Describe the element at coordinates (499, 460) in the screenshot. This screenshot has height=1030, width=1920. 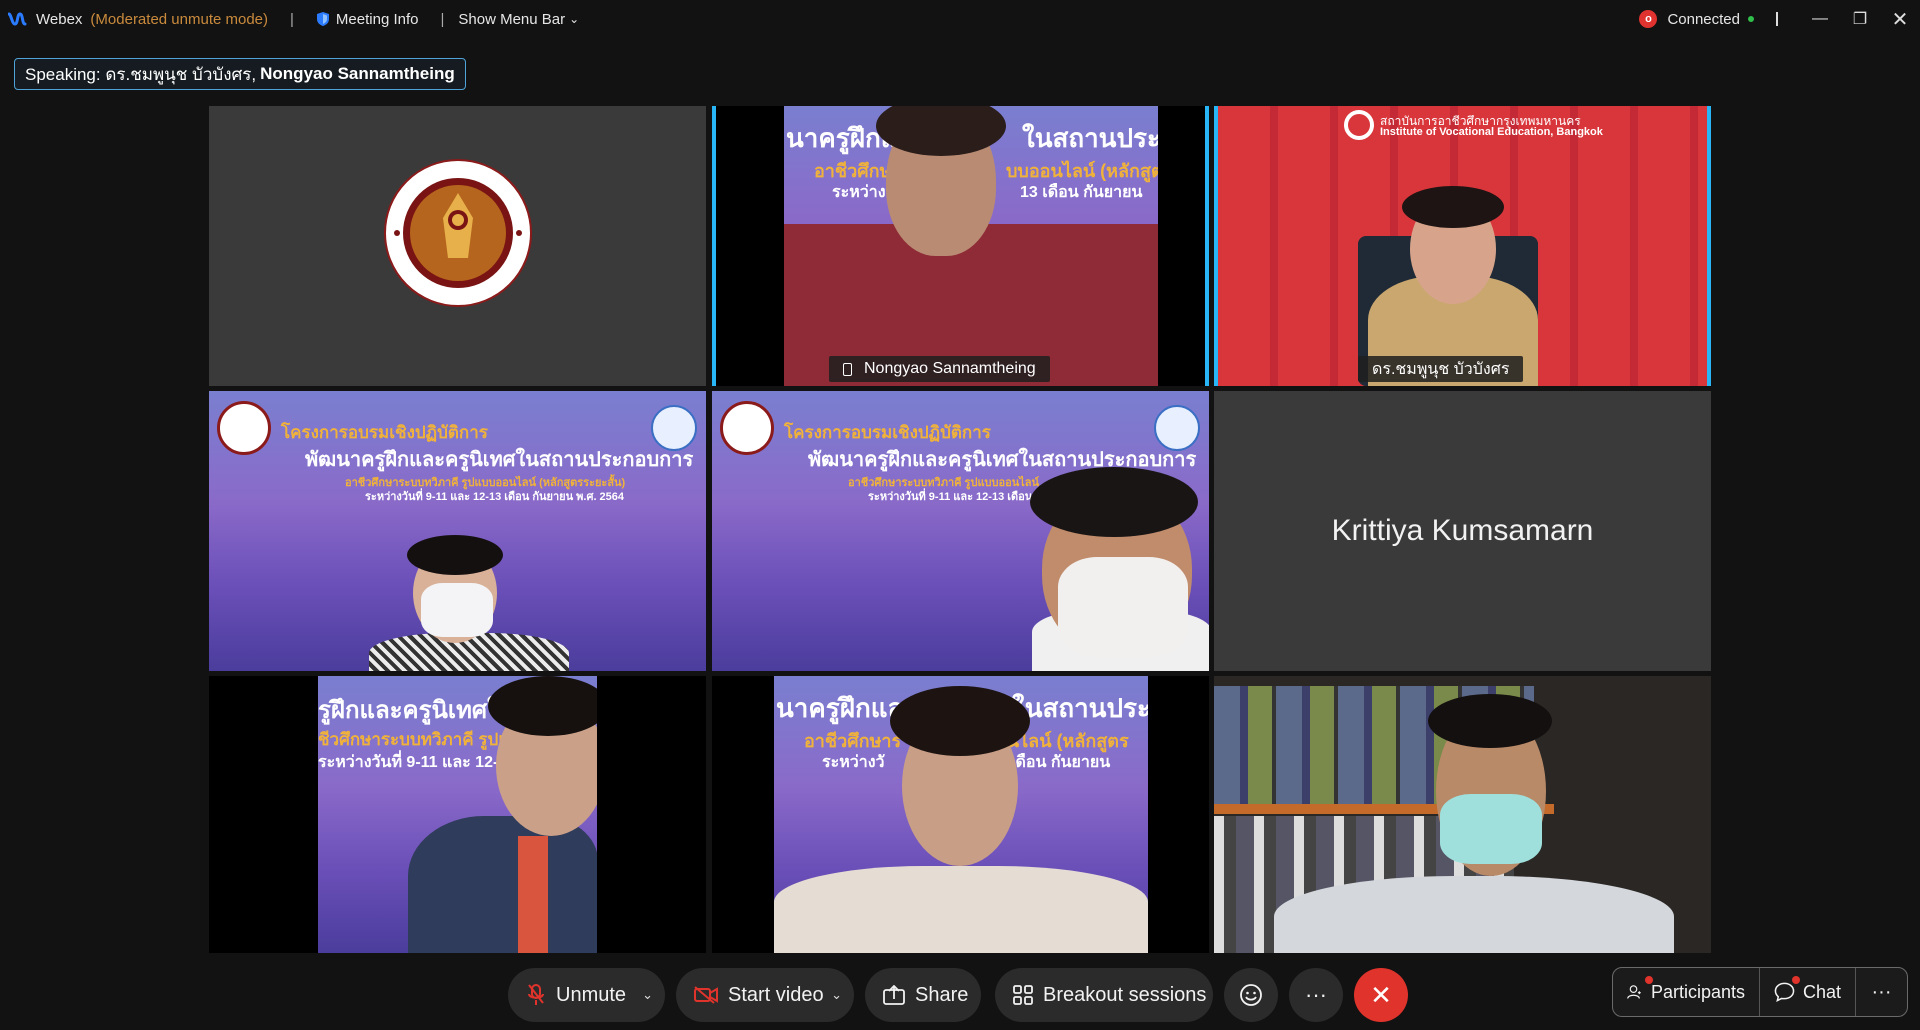
I see `banner-text: พัฒนาครูฝึกและครูนิเทศในสถานประกอบการ` at that location.